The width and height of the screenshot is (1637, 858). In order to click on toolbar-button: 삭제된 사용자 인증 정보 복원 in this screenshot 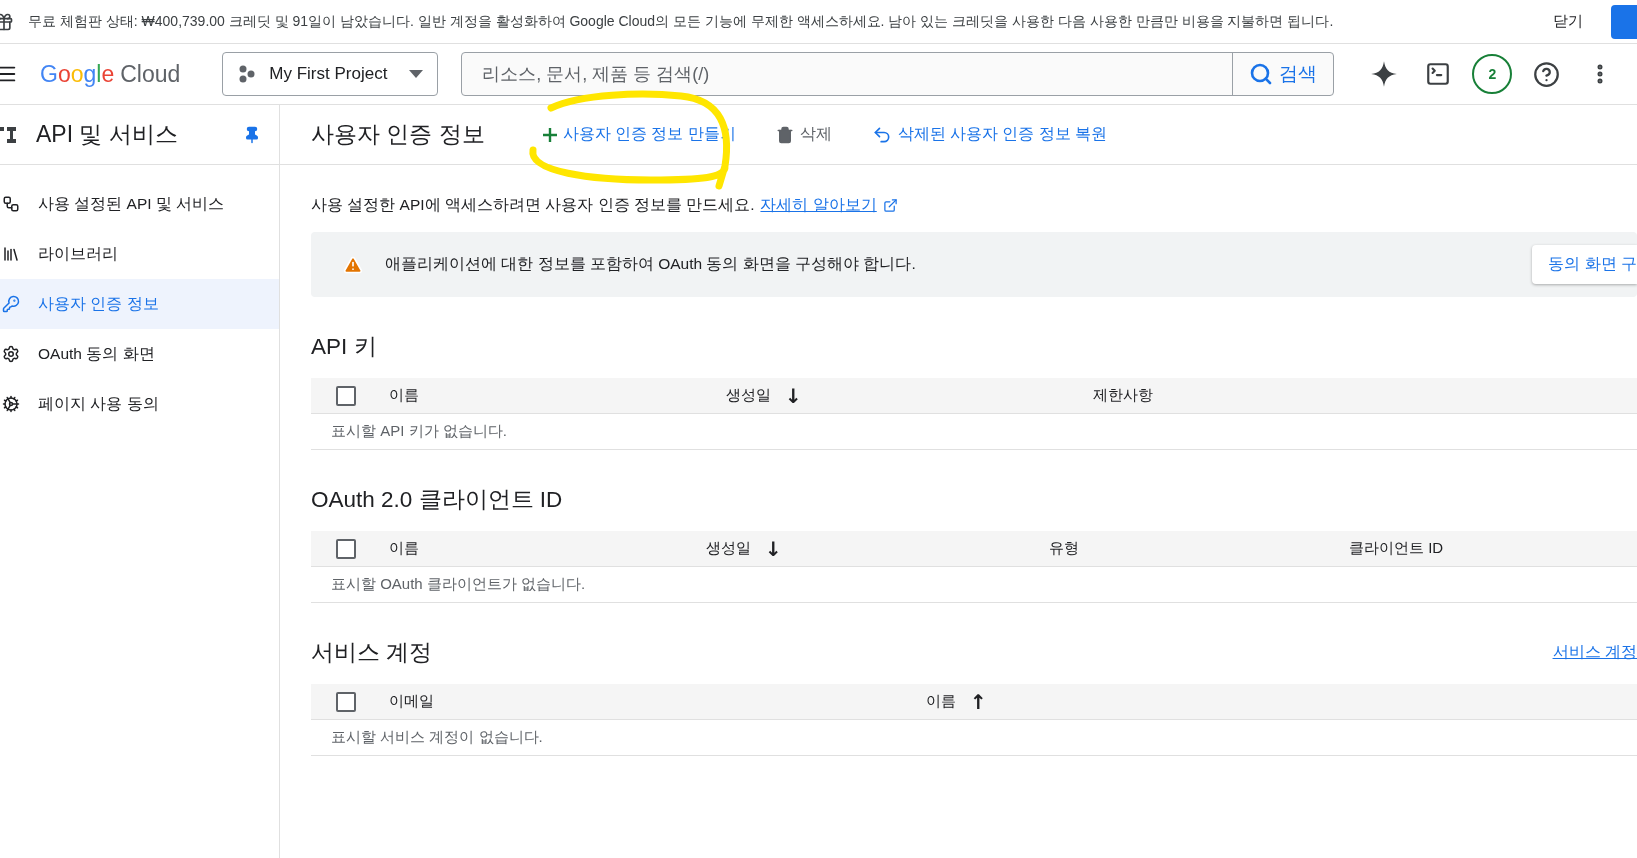, I will do `click(989, 134)`.